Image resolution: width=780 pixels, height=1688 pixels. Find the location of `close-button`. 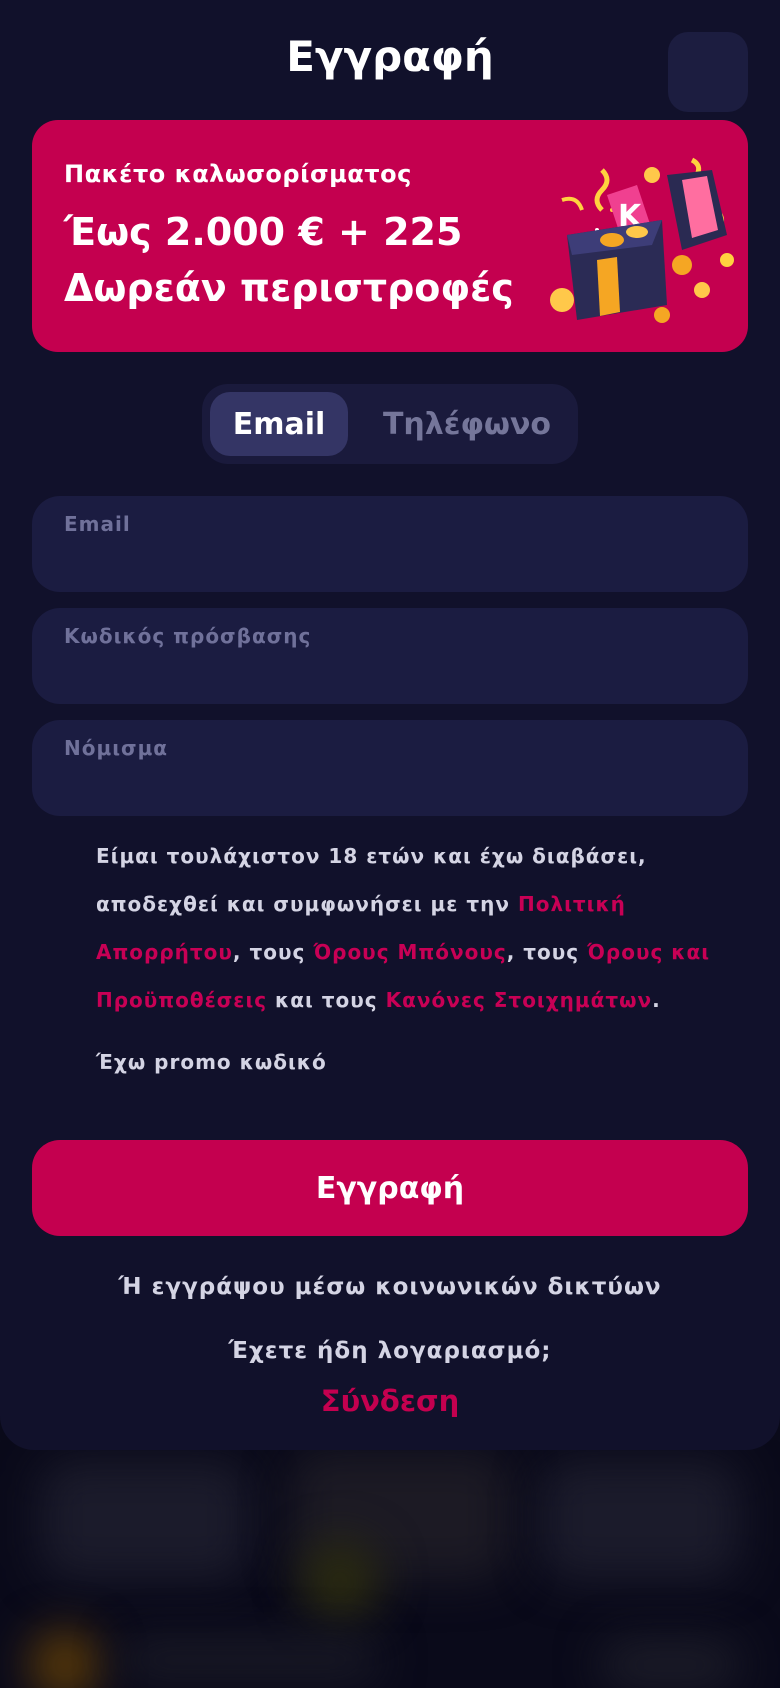

close-button is located at coordinates (708, 72).